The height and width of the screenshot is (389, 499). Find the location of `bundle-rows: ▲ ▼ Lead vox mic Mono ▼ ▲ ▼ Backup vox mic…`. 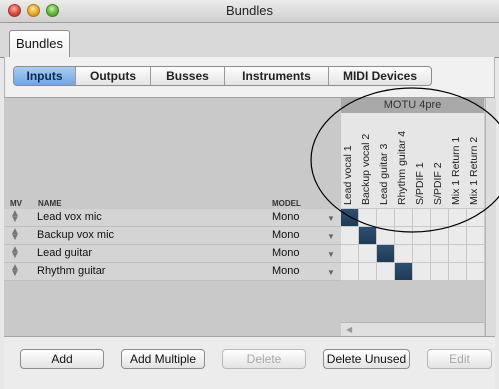

bundle-rows: ▲ ▼ Lead vox mic Mono ▼ ▲ ▼ Backup vox mic… is located at coordinates (172, 245).